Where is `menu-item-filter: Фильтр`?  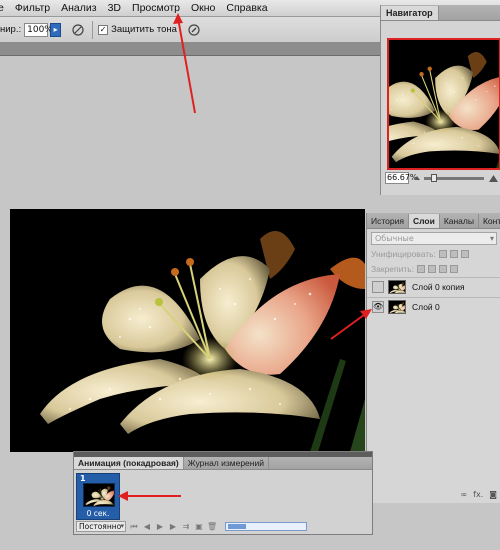
menu-item-filter: Фильтр is located at coordinates (32, 8).